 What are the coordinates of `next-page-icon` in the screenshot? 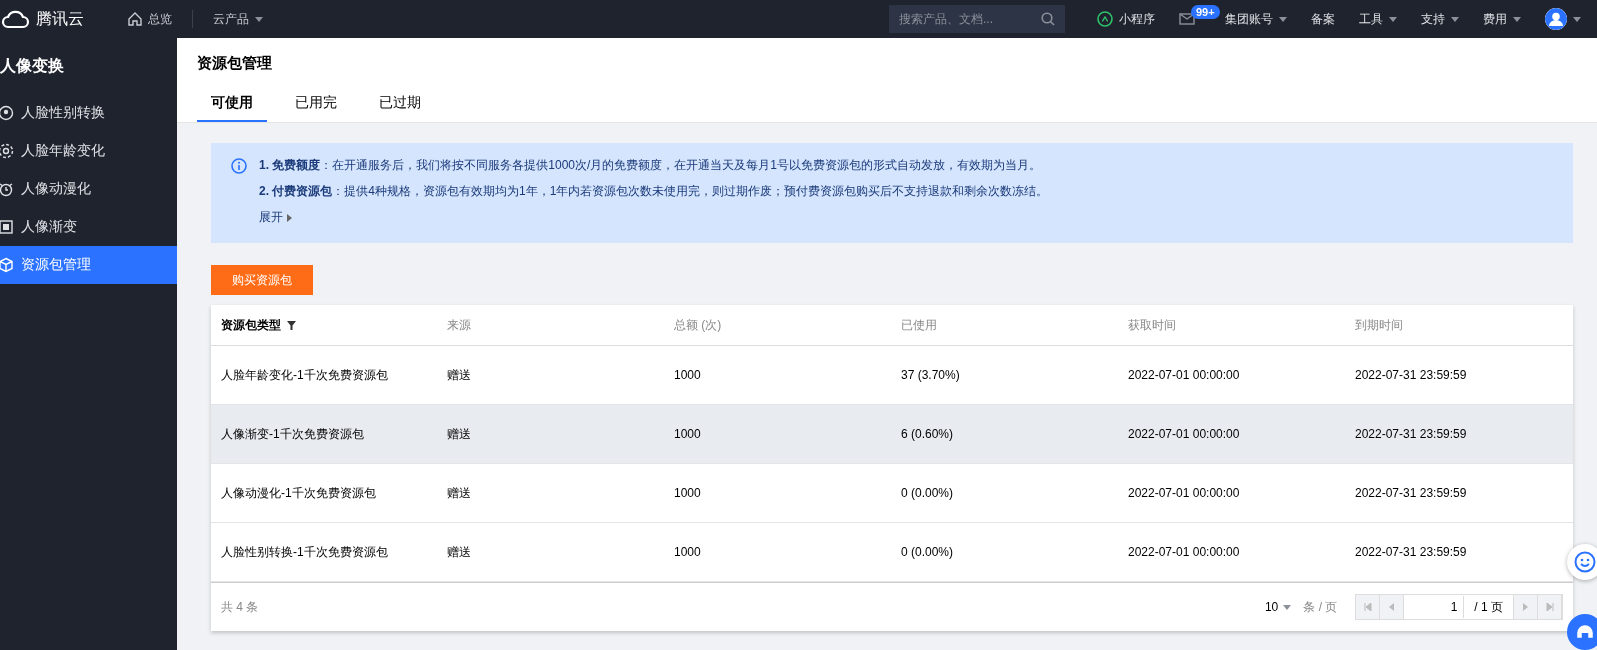 It's located at (1525, 607).